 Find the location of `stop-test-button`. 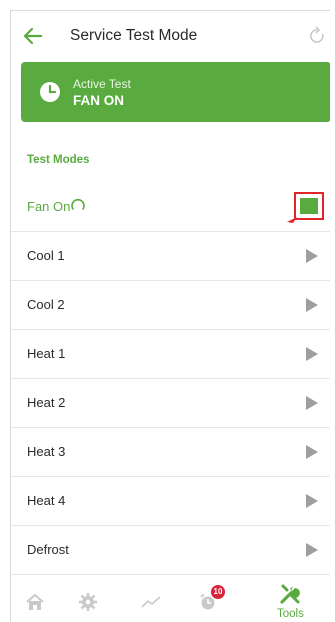

stop-test-button is located at coordinates (309, 206).